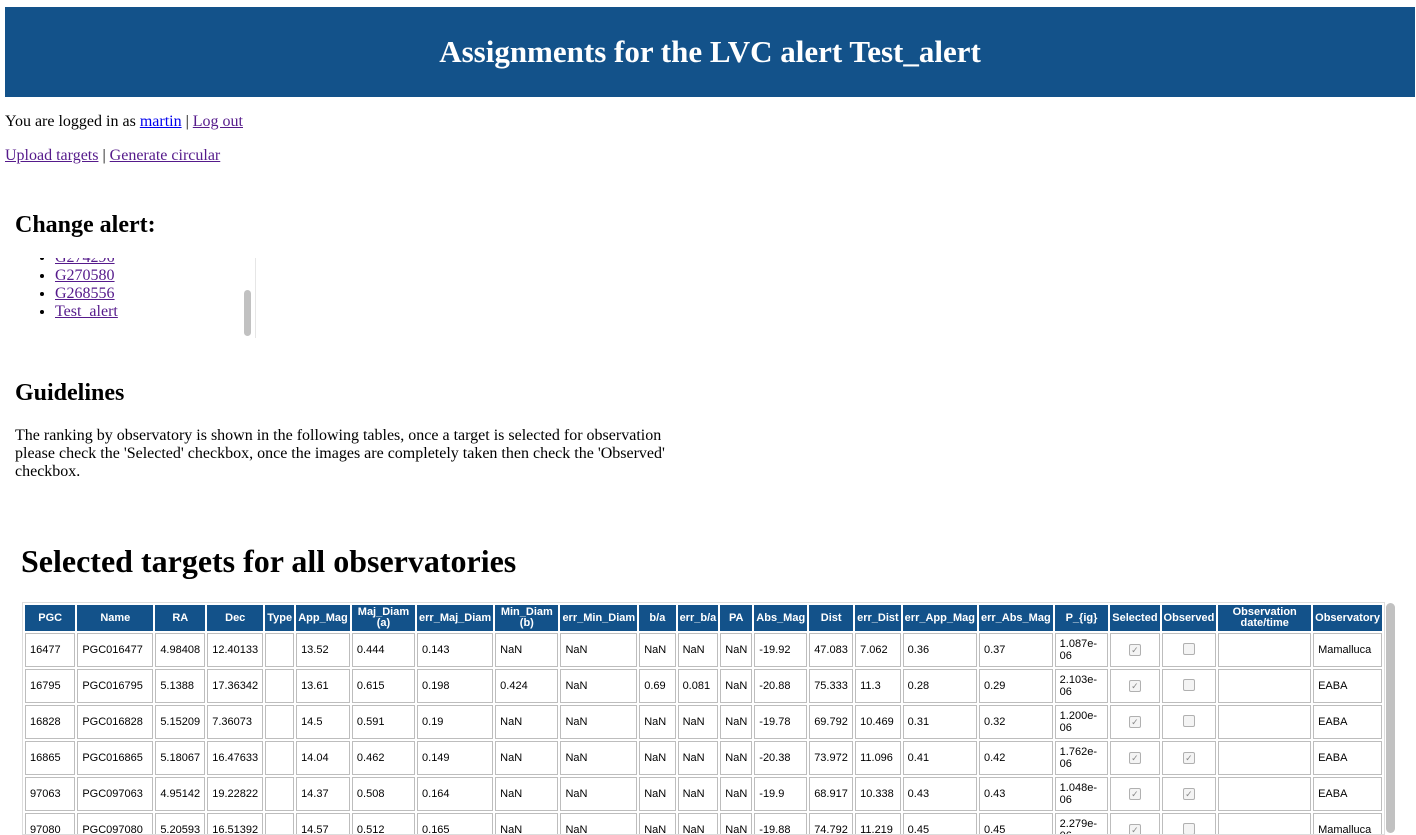 The width and height of the screenshot is (1416, 835). Describe the element at coordinates (50, 686) in the screenshot. I see `table-cell: 16795` at that location.